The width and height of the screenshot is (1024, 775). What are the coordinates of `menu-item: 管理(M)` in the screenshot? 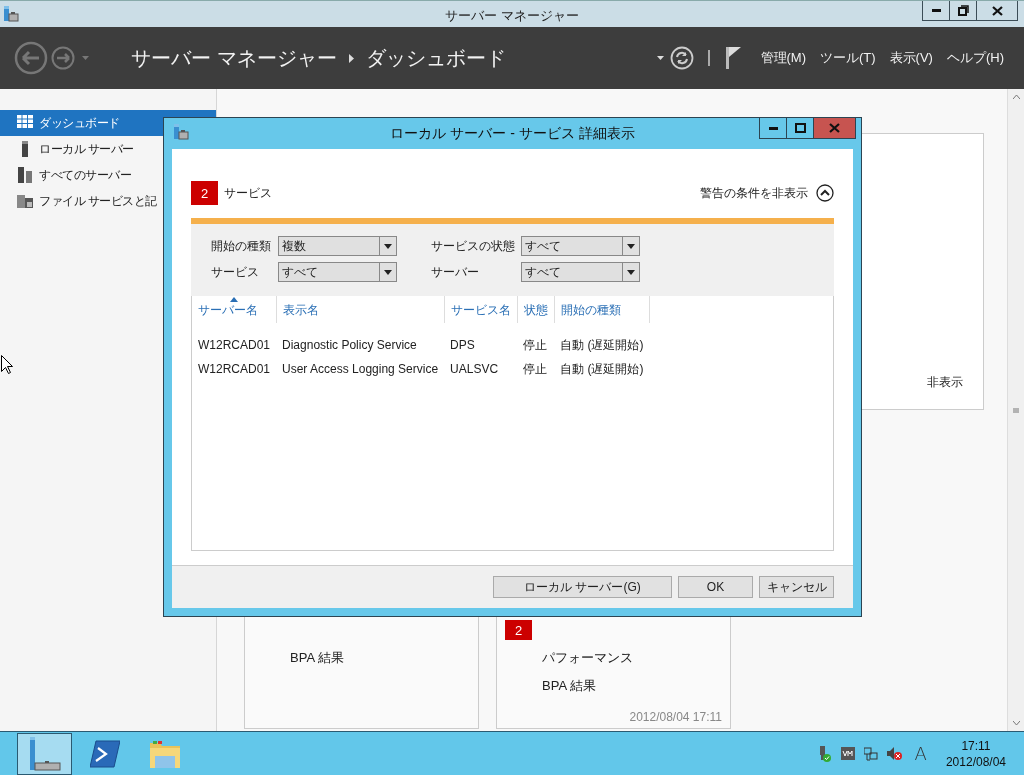 It's located at (783, 58).